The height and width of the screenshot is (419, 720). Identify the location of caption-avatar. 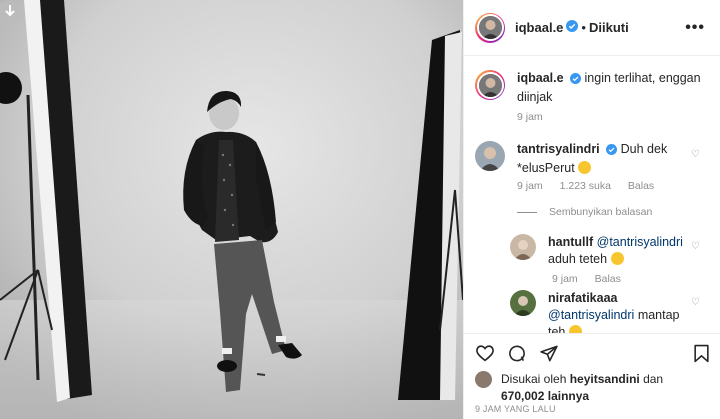
(490, 85).